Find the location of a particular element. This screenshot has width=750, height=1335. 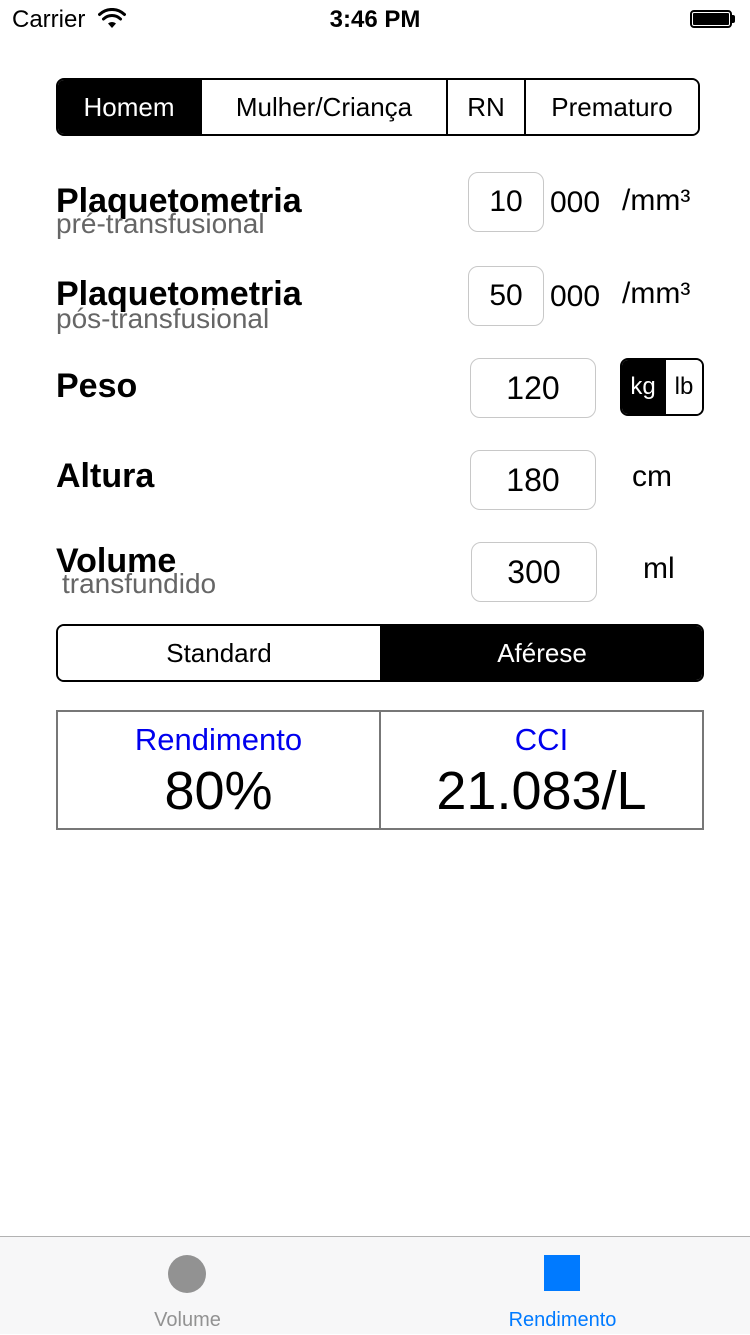

tab-bar: Volume Rendimento is located at coordinates (375, 1285).